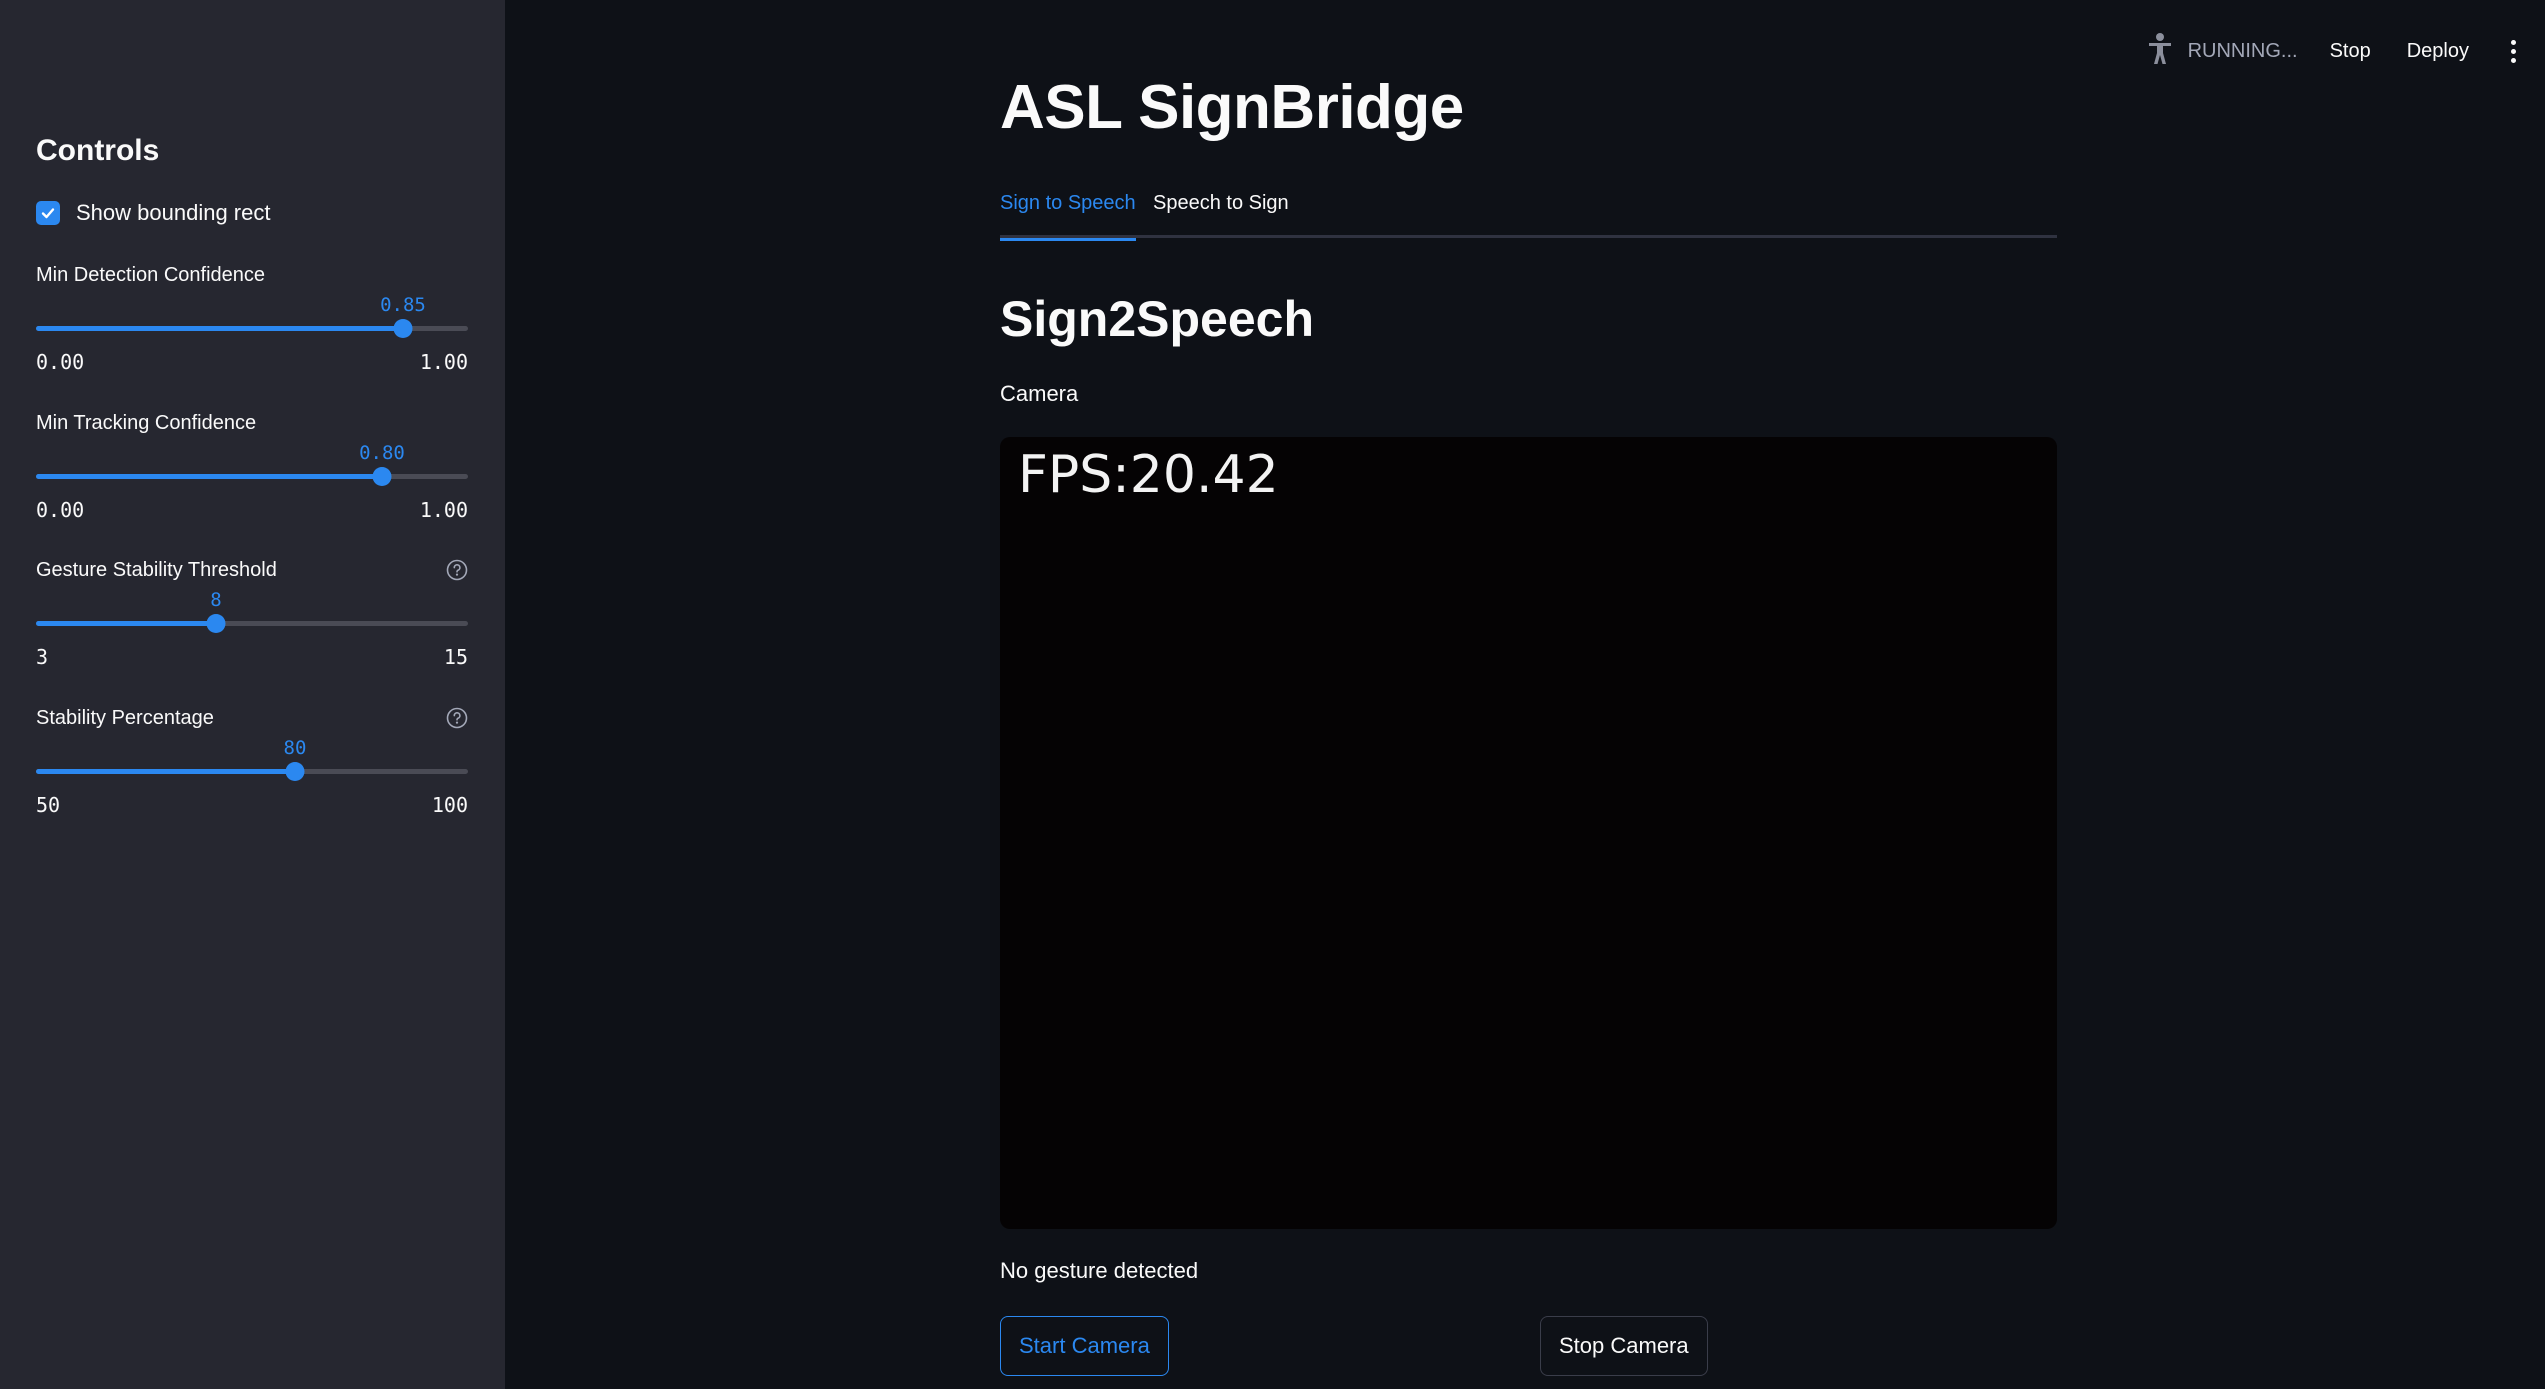 The height and width of the screenshot is (1389, 2545). What do you see at coordinates (1157, 319) in the screenshot?
I see `section-title: Sign2Speech` at bounding box center [1157, 319].